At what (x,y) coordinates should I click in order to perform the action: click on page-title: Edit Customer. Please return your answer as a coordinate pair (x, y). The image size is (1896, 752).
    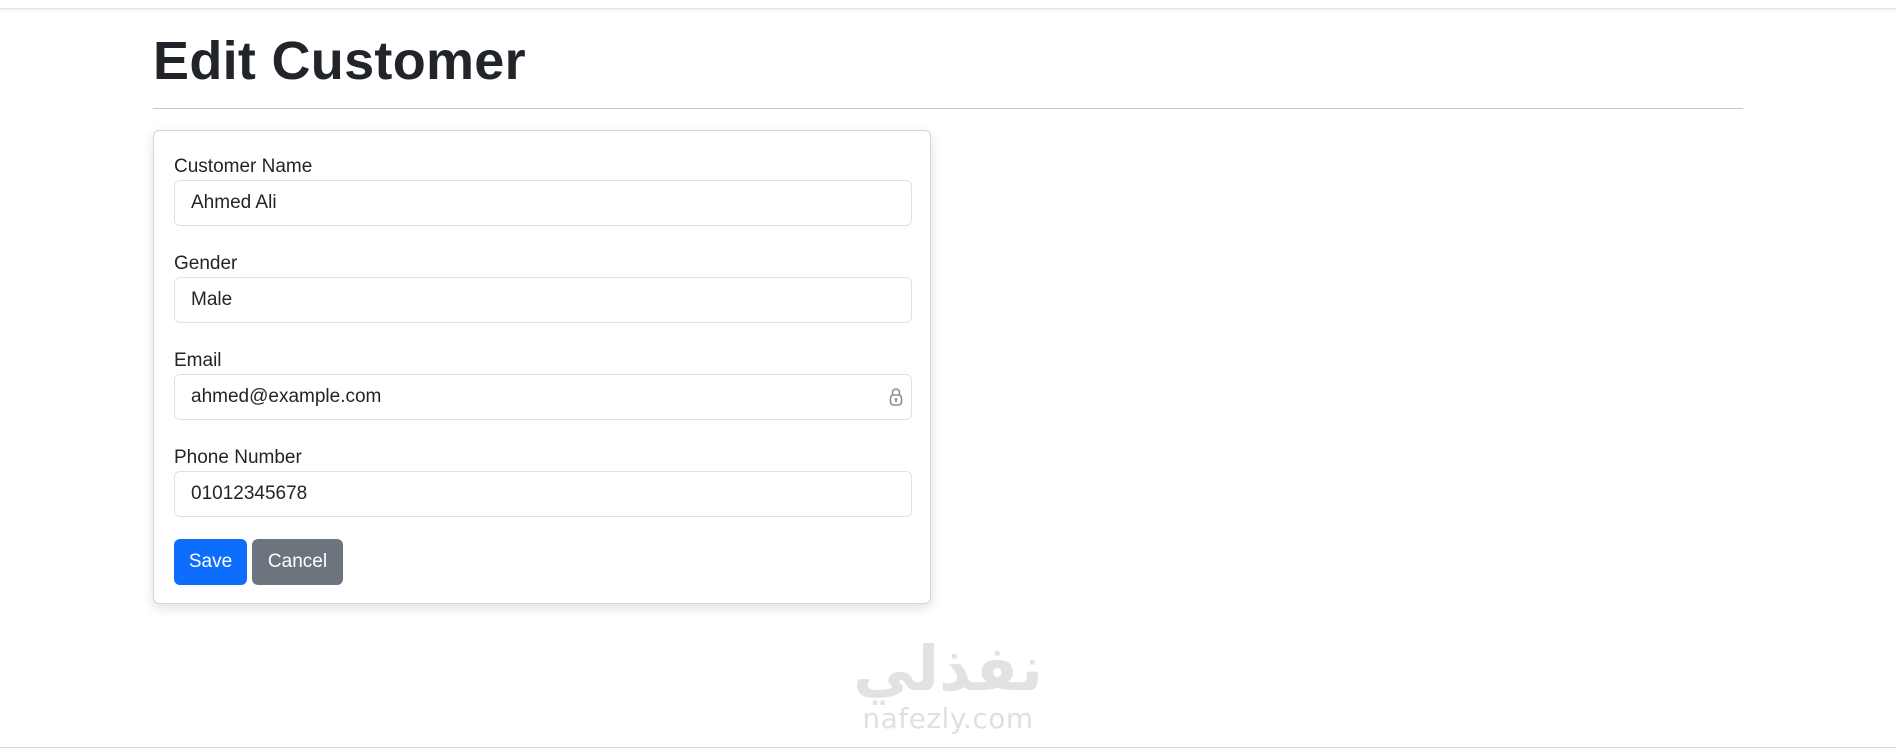
    Looking at the image, I should click on (339, 61).